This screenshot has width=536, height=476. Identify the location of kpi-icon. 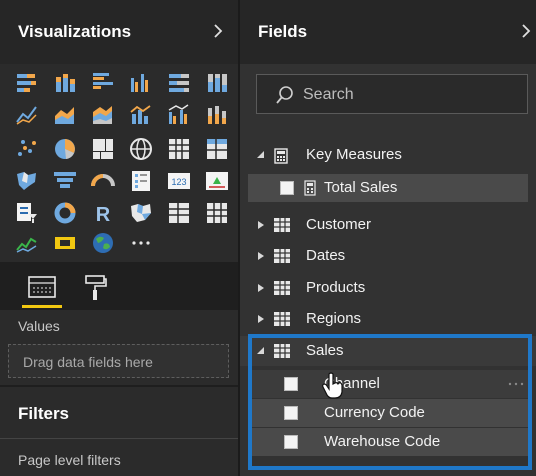
(219, 183).